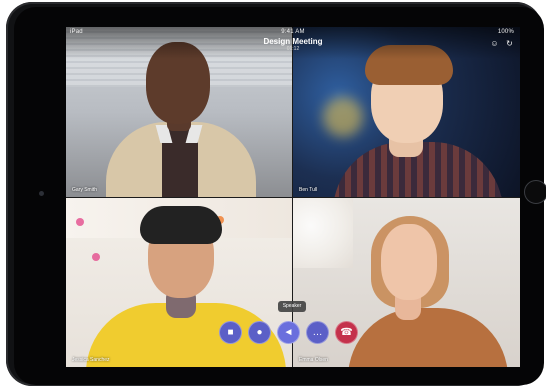 This screenshot has height=390, width=546. I want to click on participant-hair, so click(181, 225).